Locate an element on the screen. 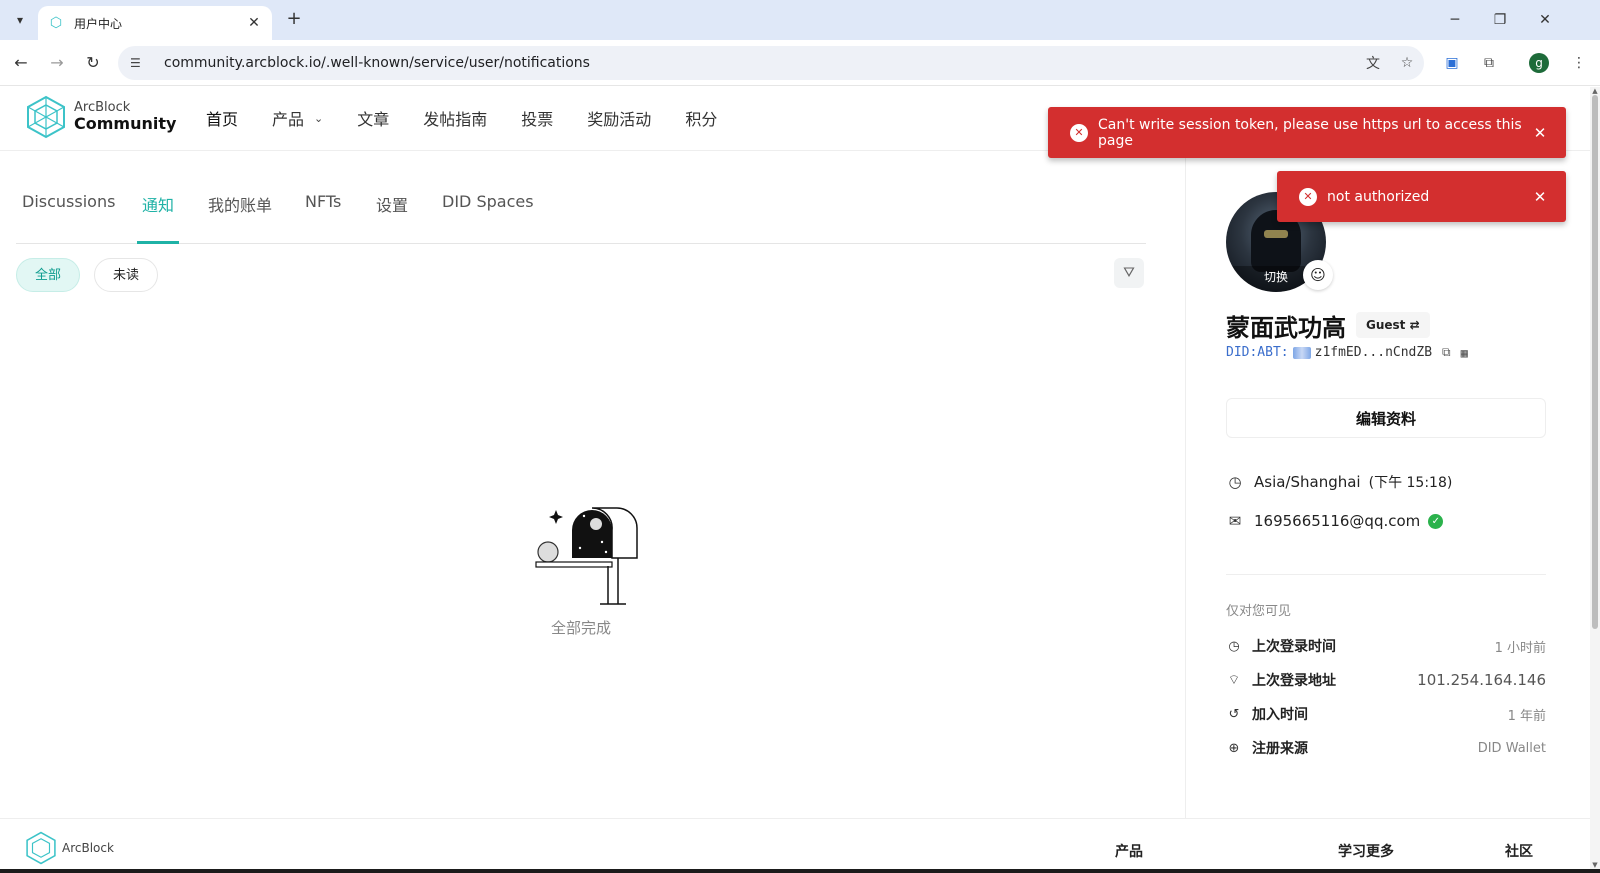 The height and width of the screenshot is (873, 1600). forward-button: → is located at coordinates (57, 63).